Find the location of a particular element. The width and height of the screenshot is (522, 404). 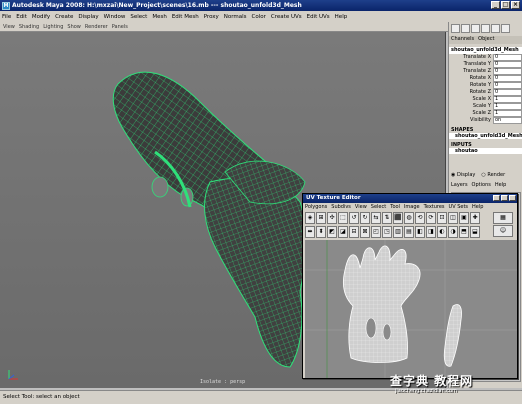

viewport-menu-item-3: Show is located at coordinates (74, 27).